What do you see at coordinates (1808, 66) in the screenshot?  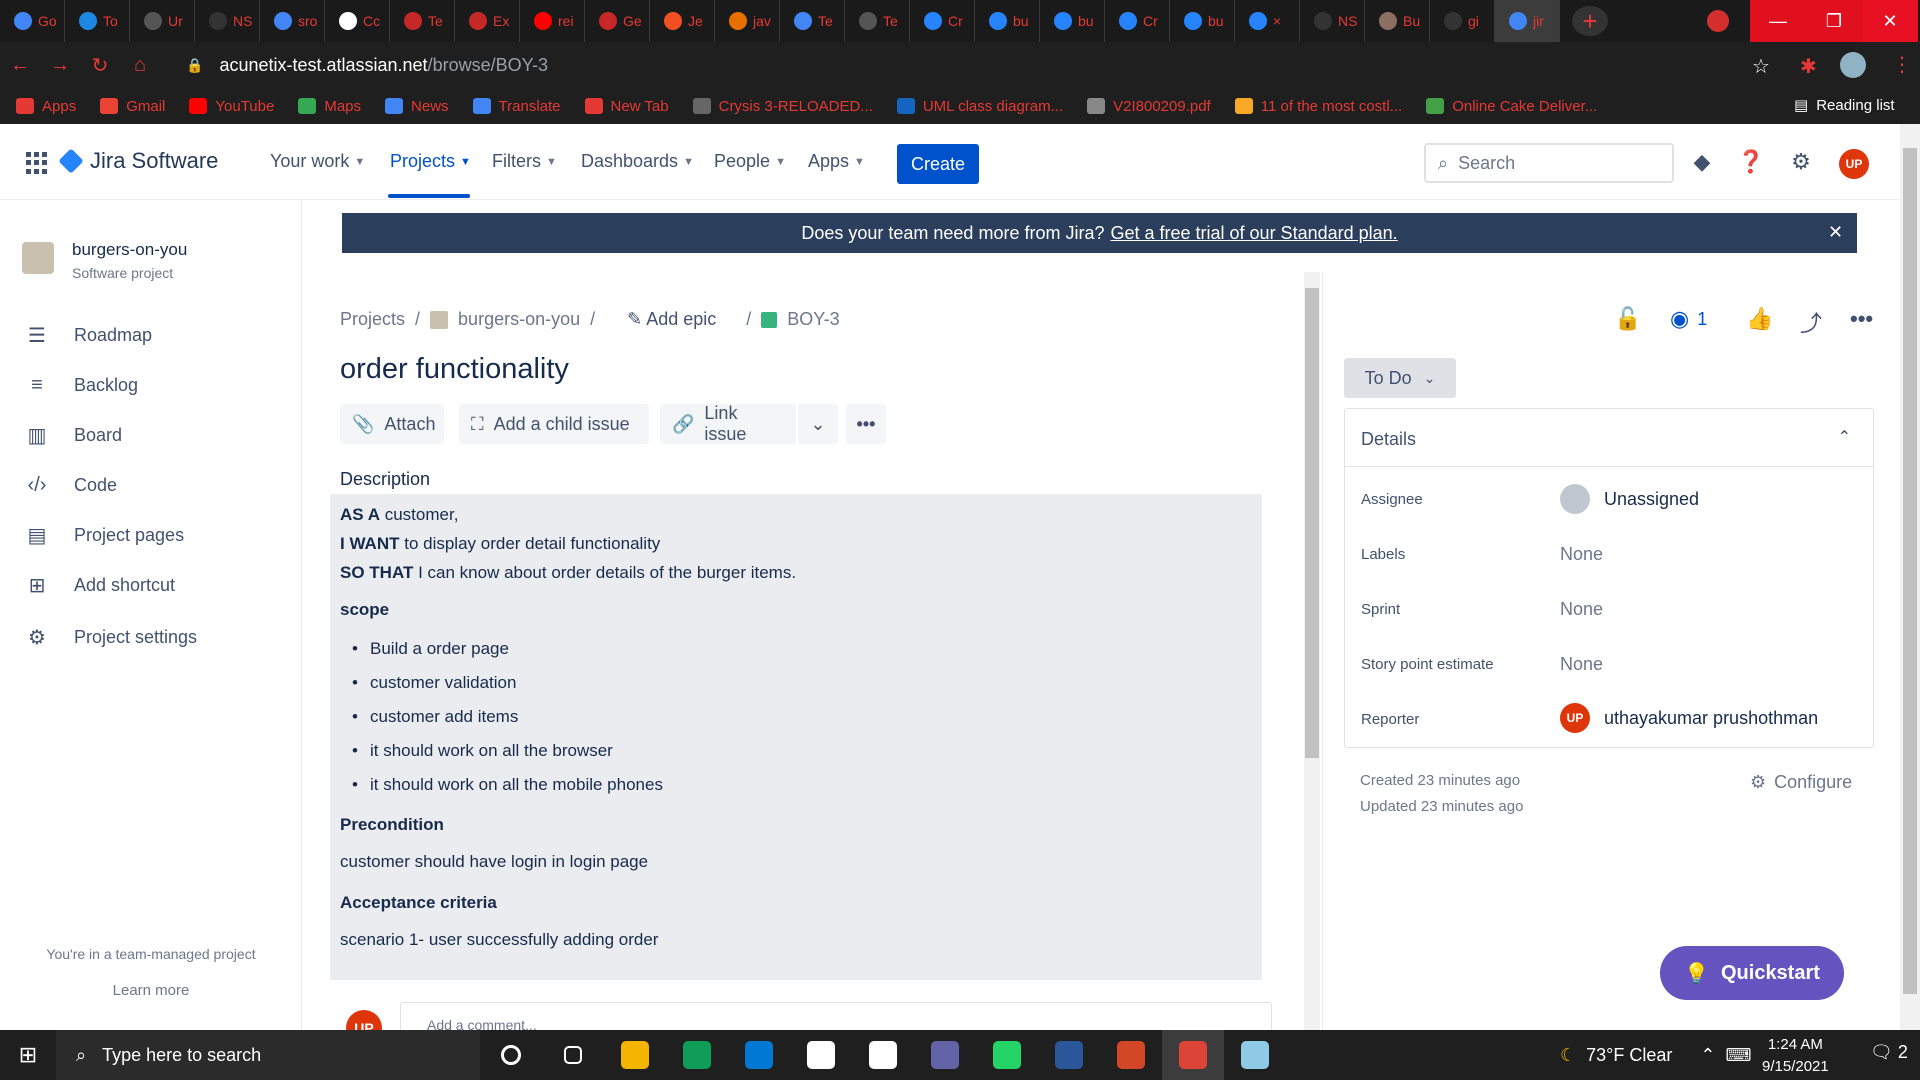 I see `extensions-icon: ✱` at bounding box center [1808, 66].